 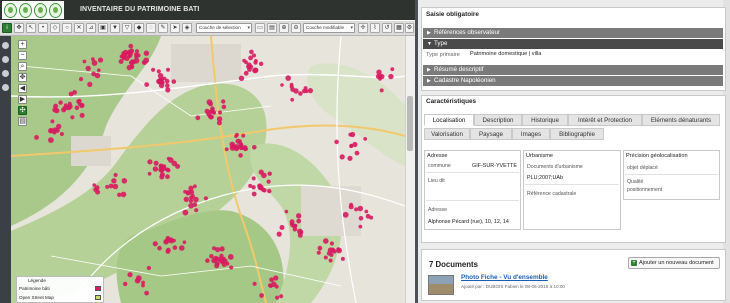 I want to click on clear-tool-button: ◌, so click(x=151, y=28).